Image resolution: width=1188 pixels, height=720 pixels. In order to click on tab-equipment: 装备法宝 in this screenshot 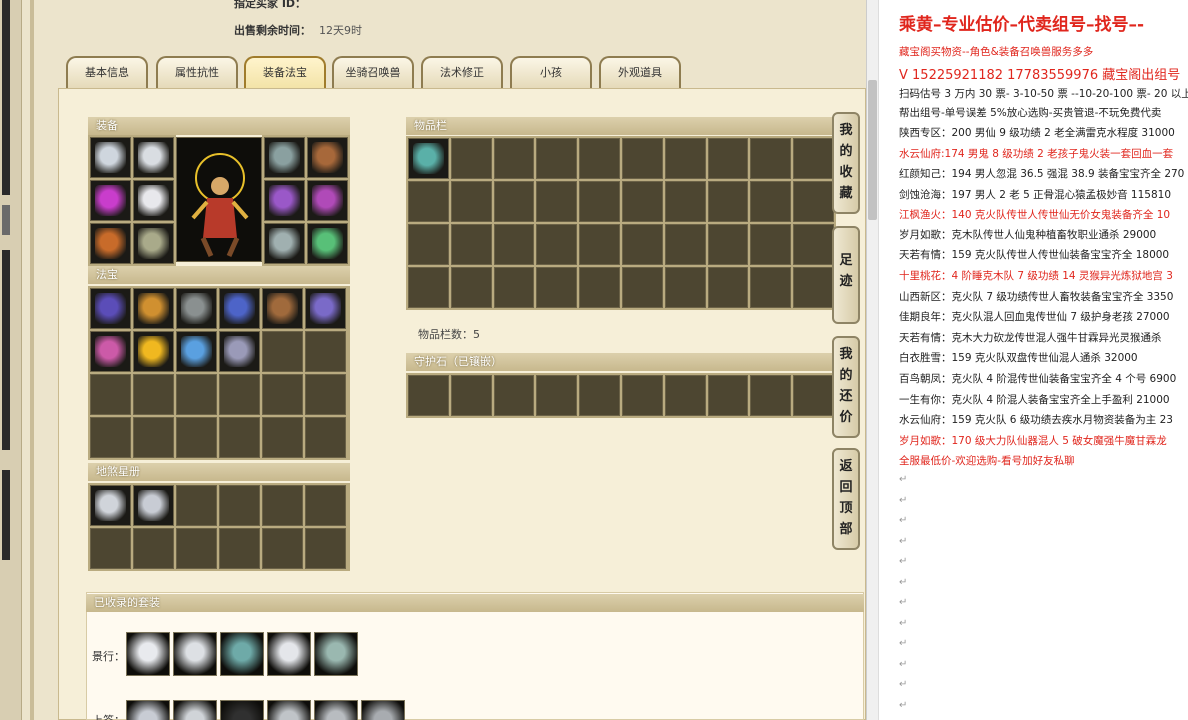, I will do `click(285, 72)`.